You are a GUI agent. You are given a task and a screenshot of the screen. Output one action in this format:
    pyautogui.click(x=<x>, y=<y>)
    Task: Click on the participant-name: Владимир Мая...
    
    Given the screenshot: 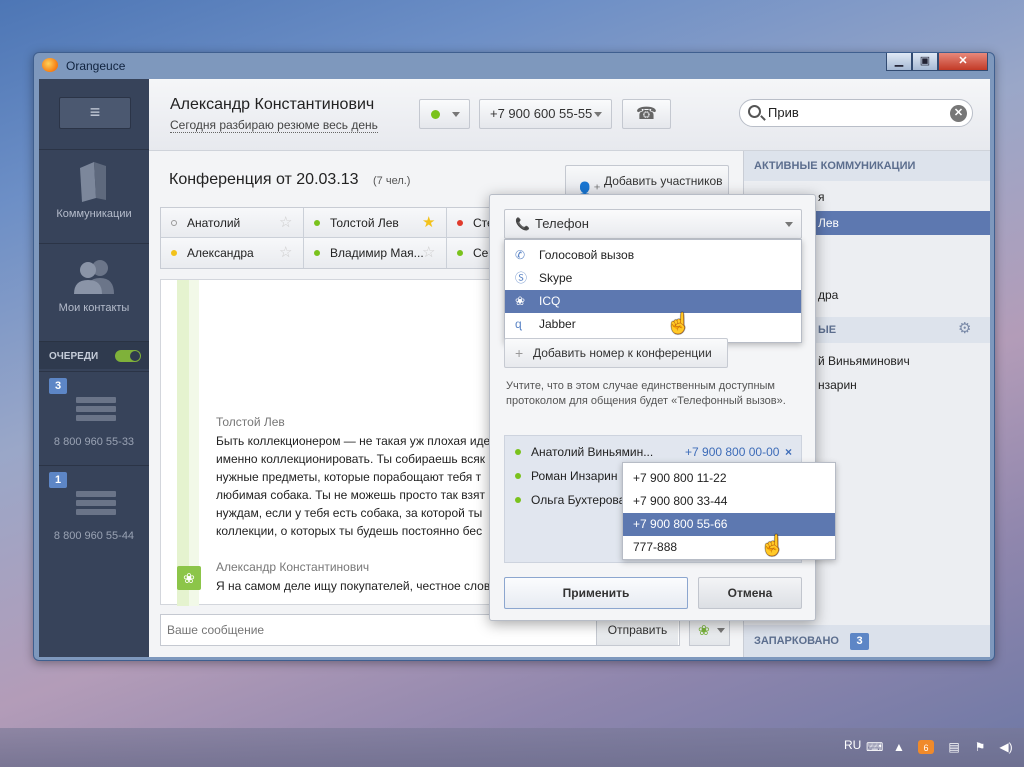 What is the action you would take?
    pyautogui.click(x=377, y=253)
    